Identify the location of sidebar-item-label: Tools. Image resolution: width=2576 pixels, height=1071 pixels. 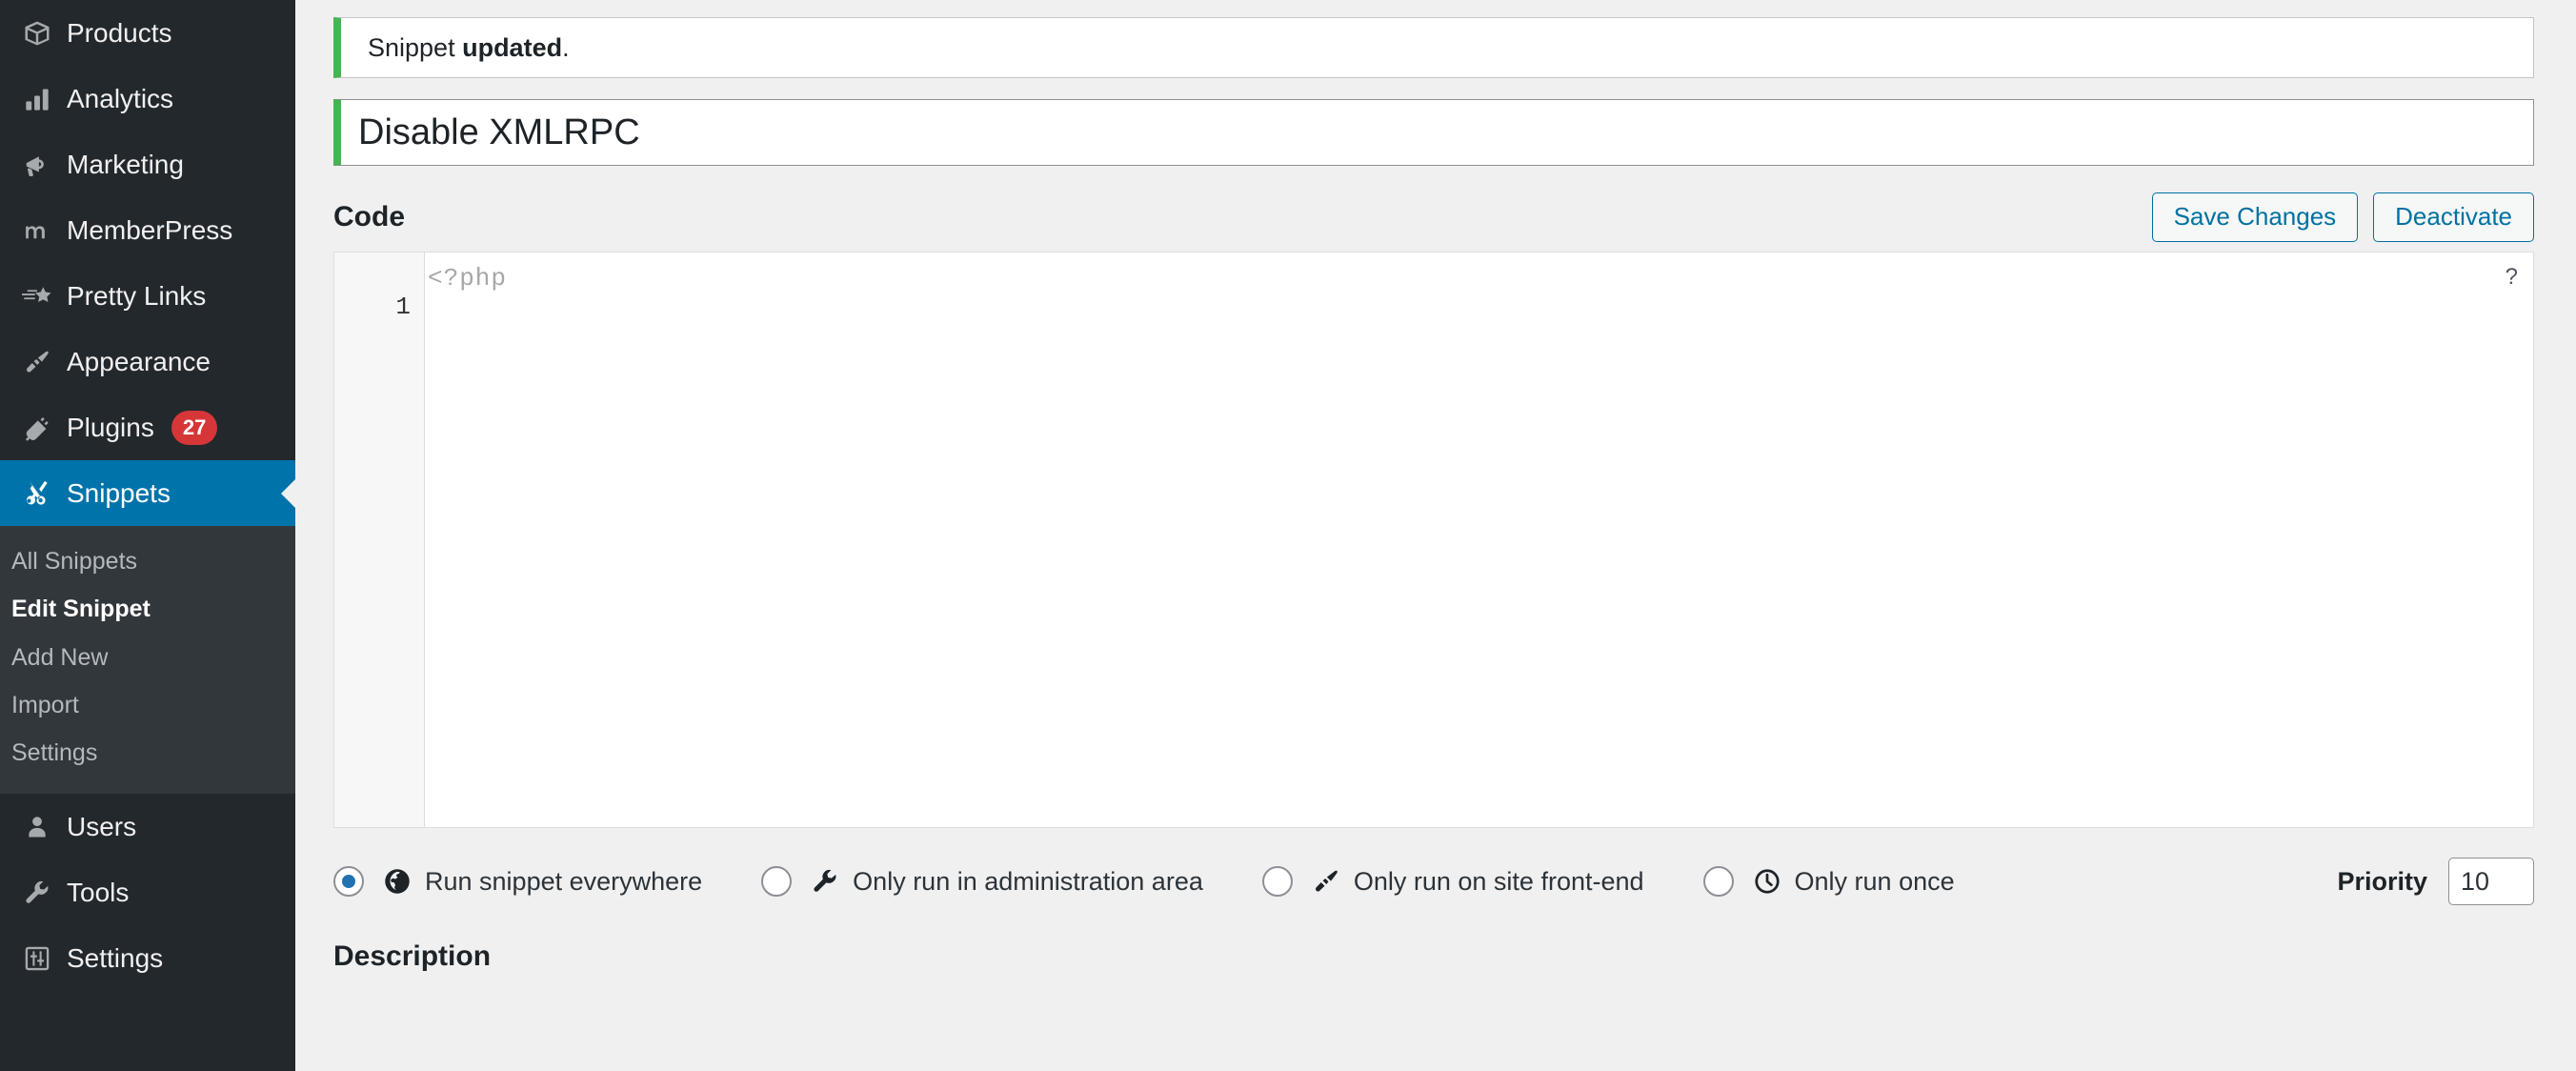
(99, 892).